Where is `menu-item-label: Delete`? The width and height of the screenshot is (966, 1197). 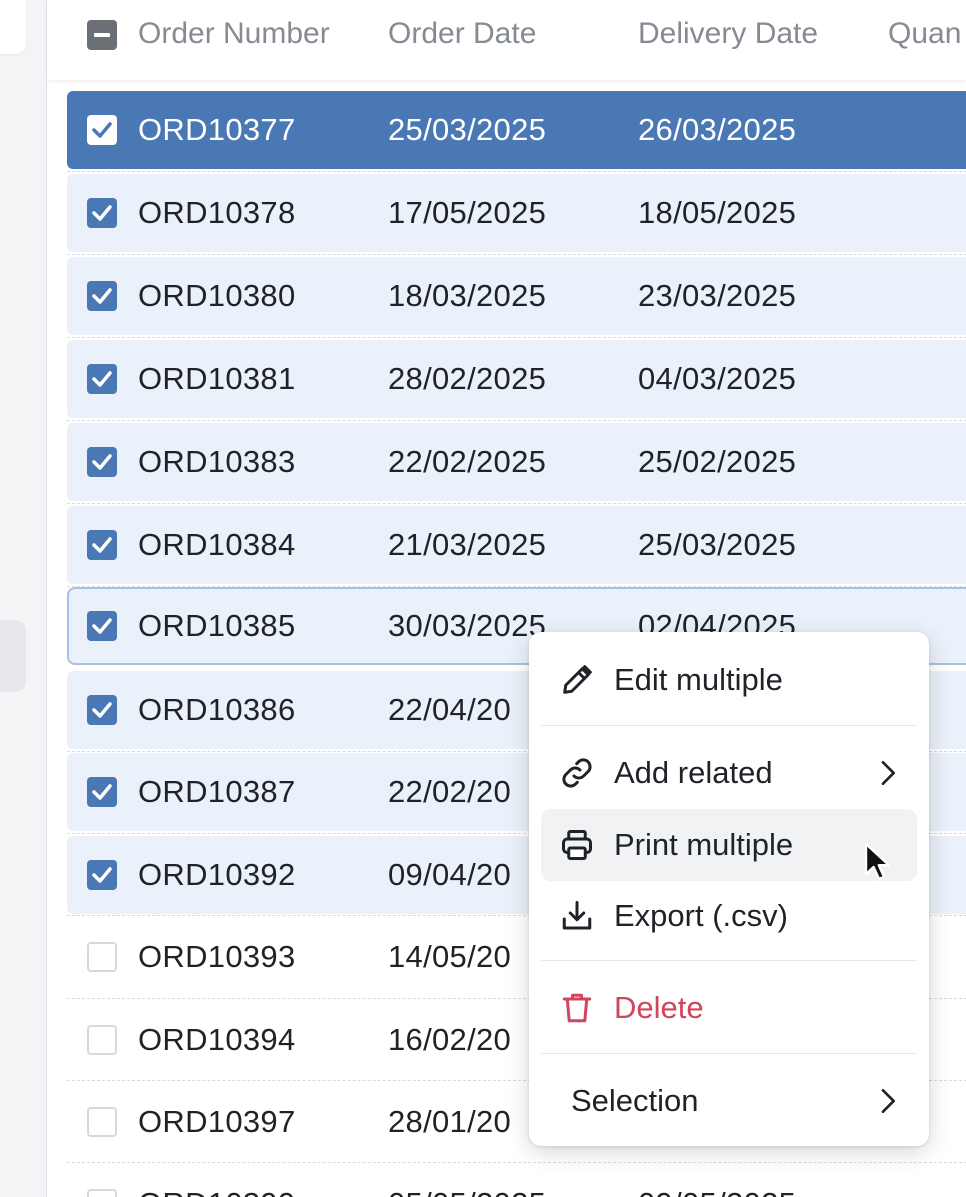 menu-item-label: Delete is located at coordinates (659, 1007).